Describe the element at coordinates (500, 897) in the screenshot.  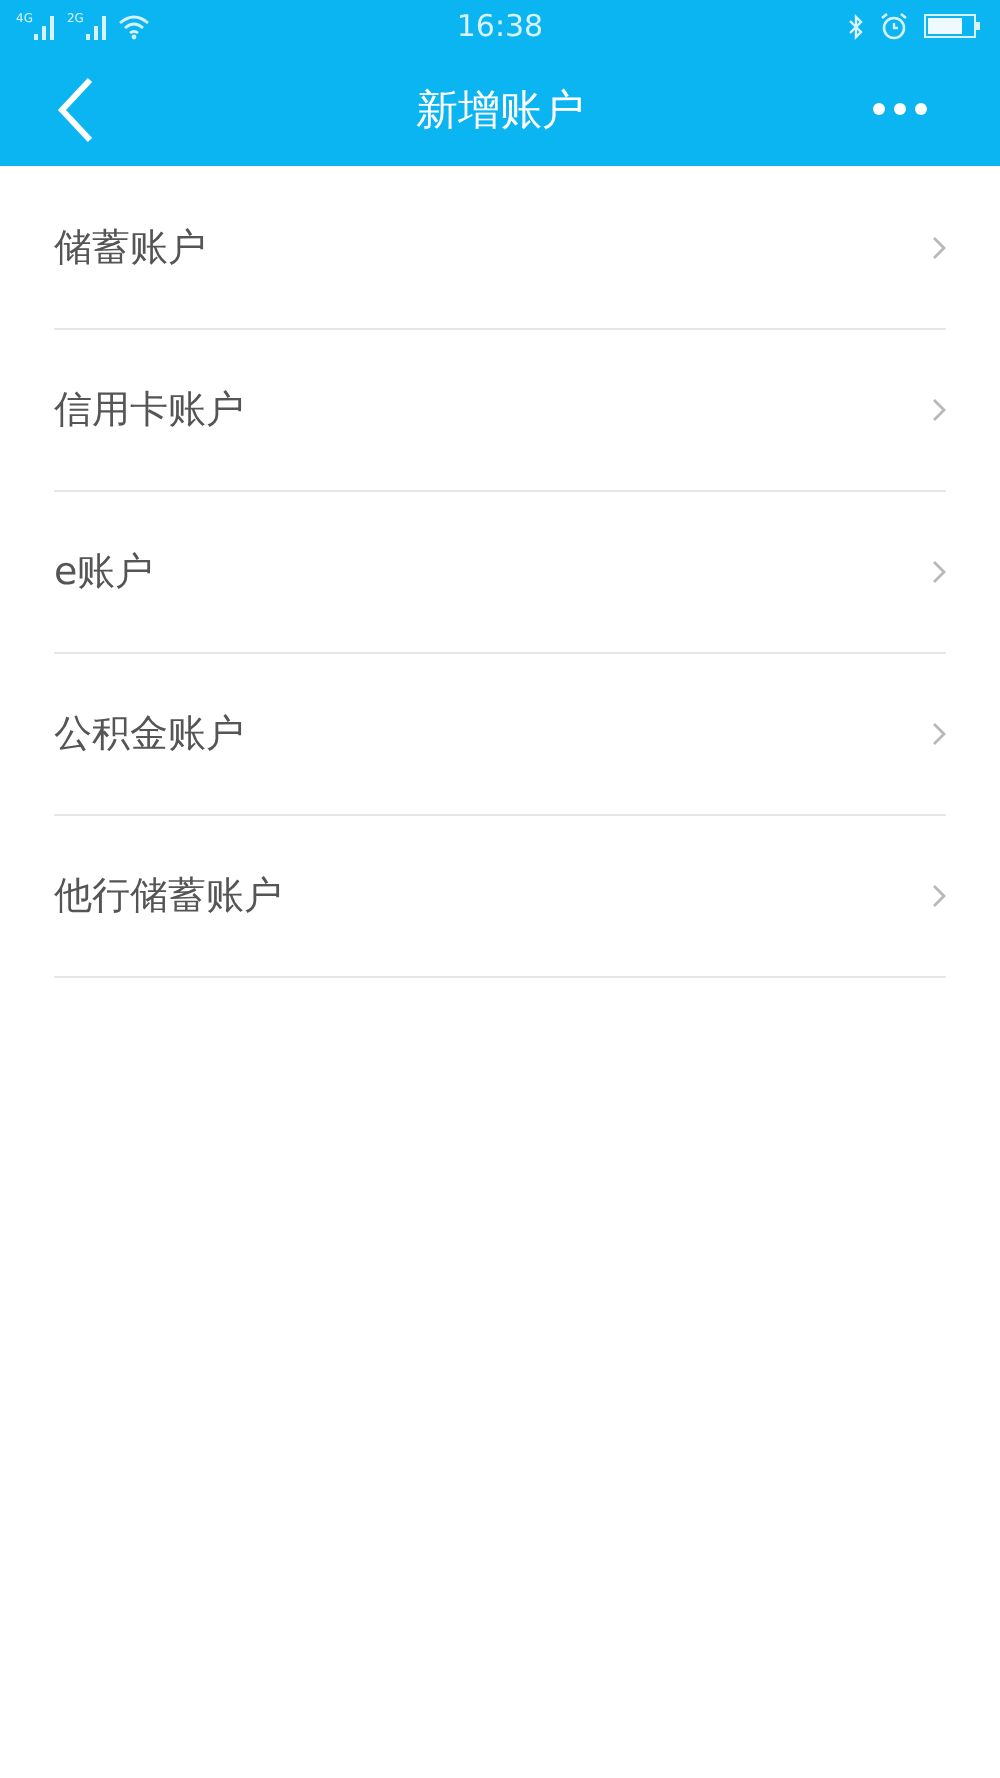
I see `account-item: 他行储蓄账户` at that location.